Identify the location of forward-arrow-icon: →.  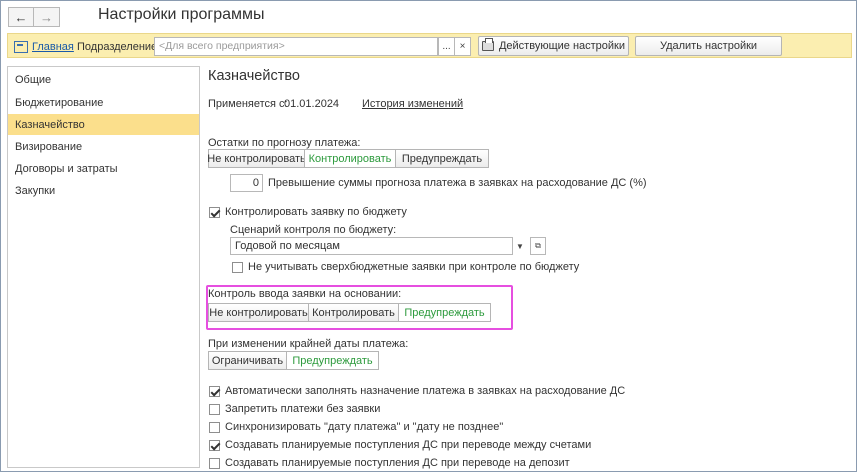
(46, 17).